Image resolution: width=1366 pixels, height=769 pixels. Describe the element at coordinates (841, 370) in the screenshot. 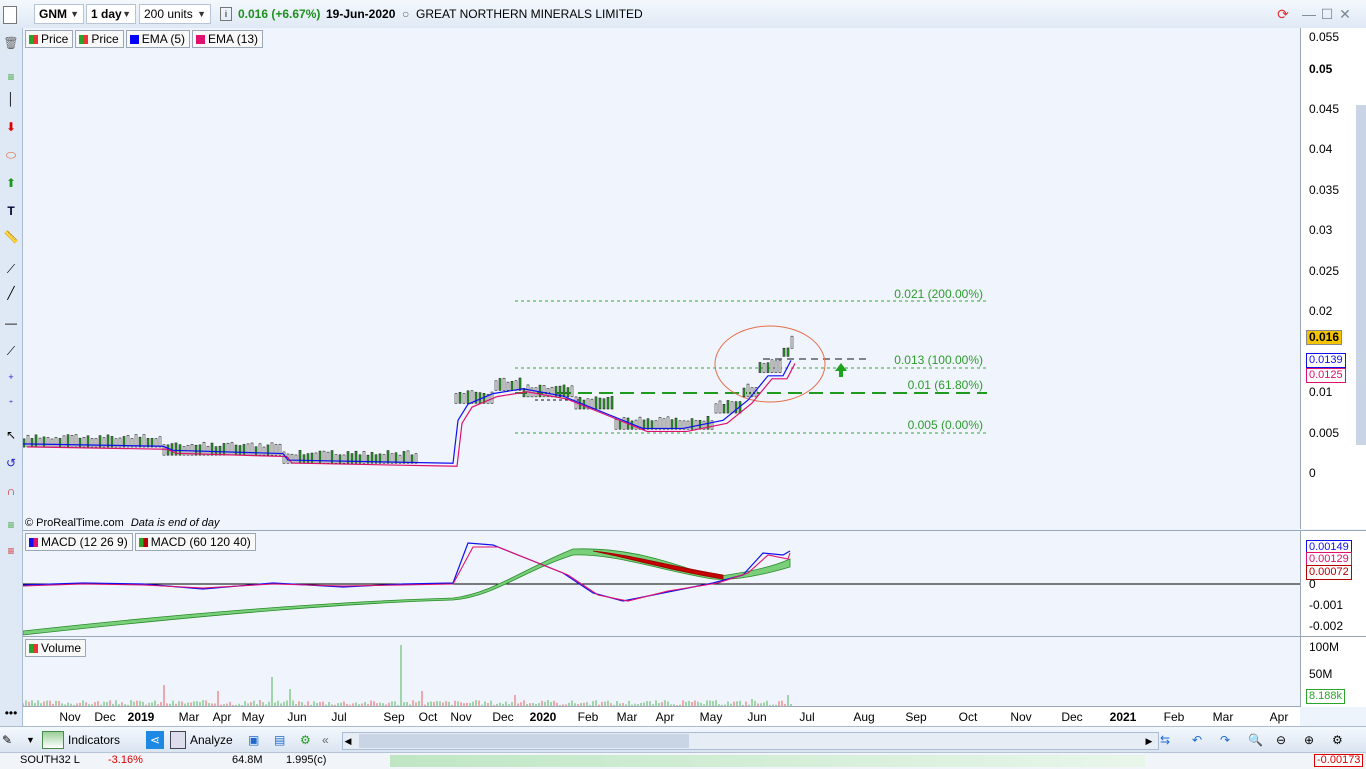

I see `arrow-up-marker` at that location.